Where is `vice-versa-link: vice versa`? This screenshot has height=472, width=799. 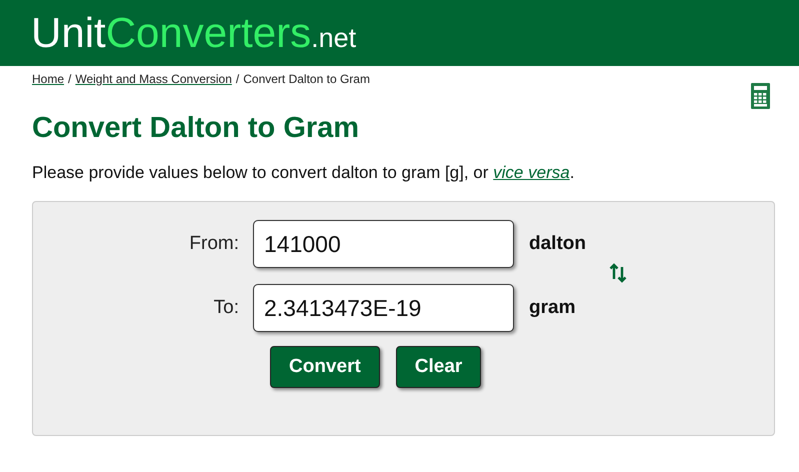
vice-versa-link: vice versa is located at coordinates (531, 172).